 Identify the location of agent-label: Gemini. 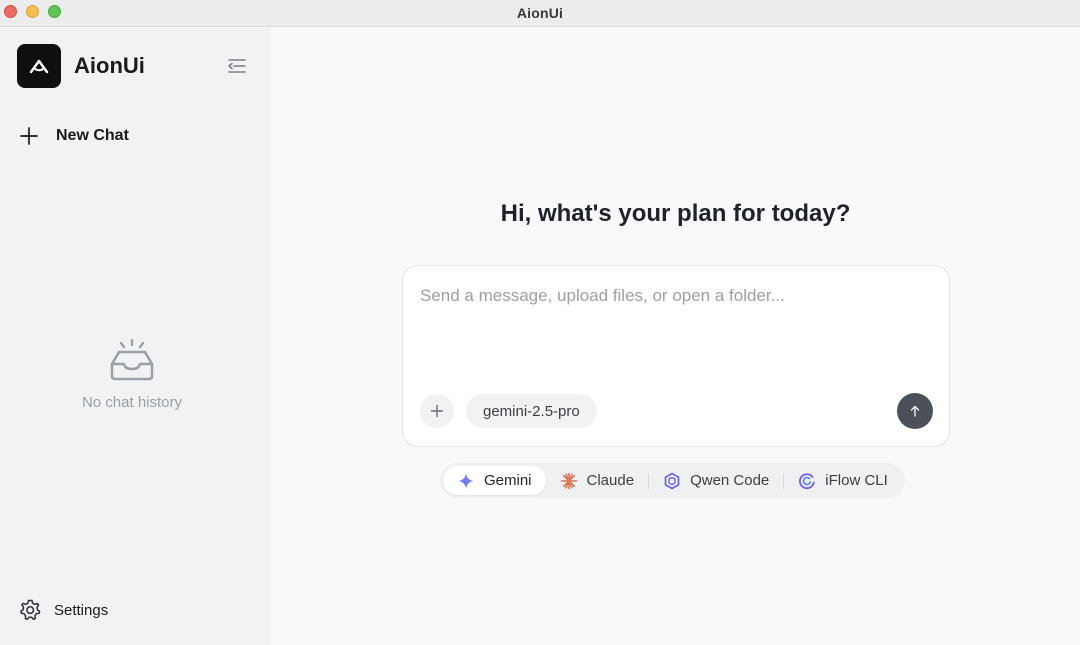
(508, 480).